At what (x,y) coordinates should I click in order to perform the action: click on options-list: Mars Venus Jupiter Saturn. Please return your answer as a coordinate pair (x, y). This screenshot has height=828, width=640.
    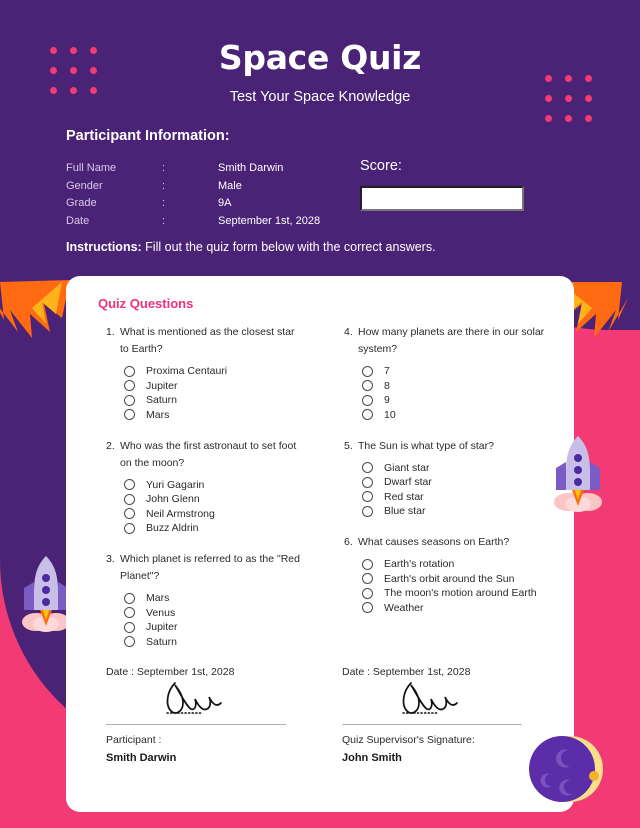
    Looking at the image, I should click on (205, 620).